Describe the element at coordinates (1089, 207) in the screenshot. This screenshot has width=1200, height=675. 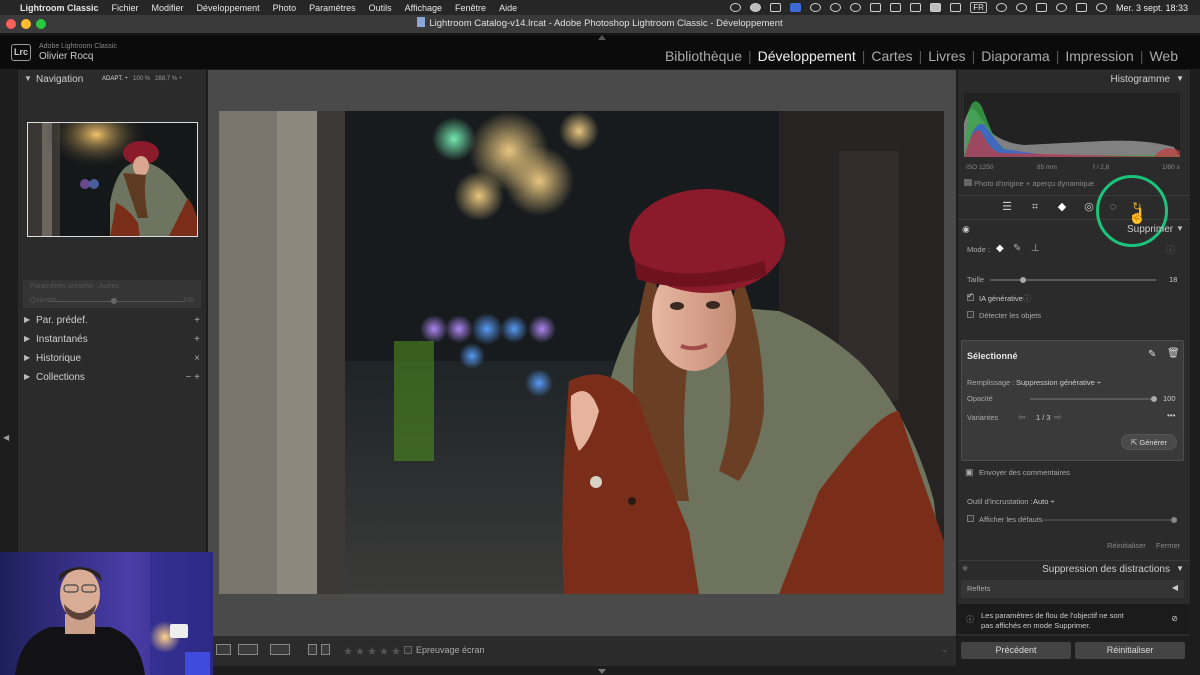
I see `redeye-icon: ◎` at that location.